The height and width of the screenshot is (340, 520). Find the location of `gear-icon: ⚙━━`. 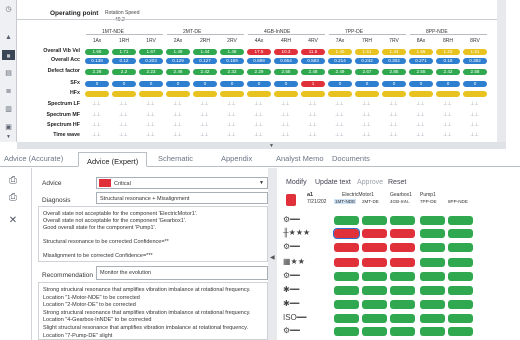

gear-icon: ⚙━━ is located at coordinates (291, 275).